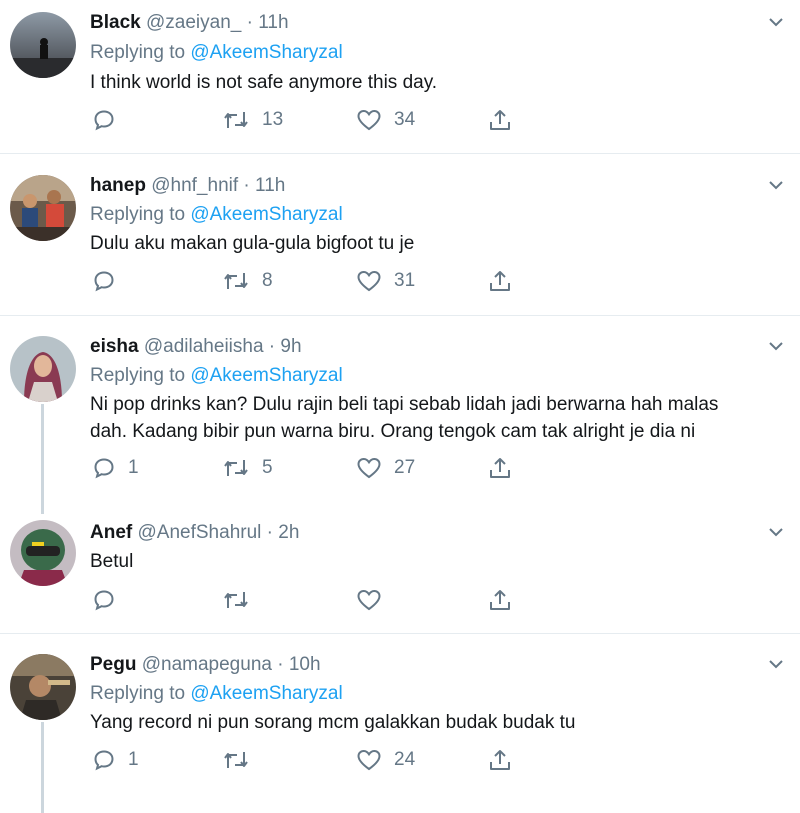 The image size is (800, 813). I want to click on tweet-actions: 8 31, so click(315, 281).